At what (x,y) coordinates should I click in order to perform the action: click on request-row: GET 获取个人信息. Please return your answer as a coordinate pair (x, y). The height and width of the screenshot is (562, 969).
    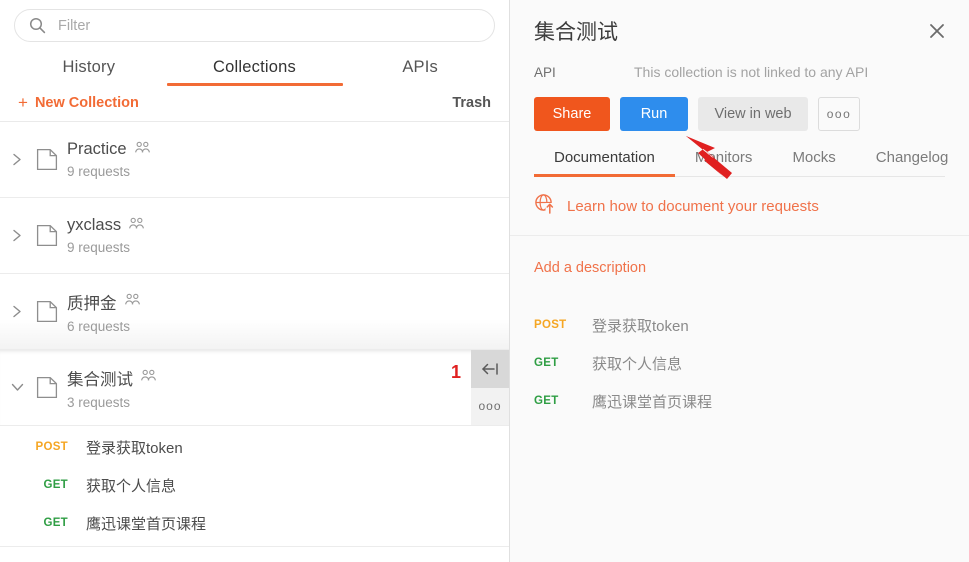
    Looking at the image, I should click on (254, 485).